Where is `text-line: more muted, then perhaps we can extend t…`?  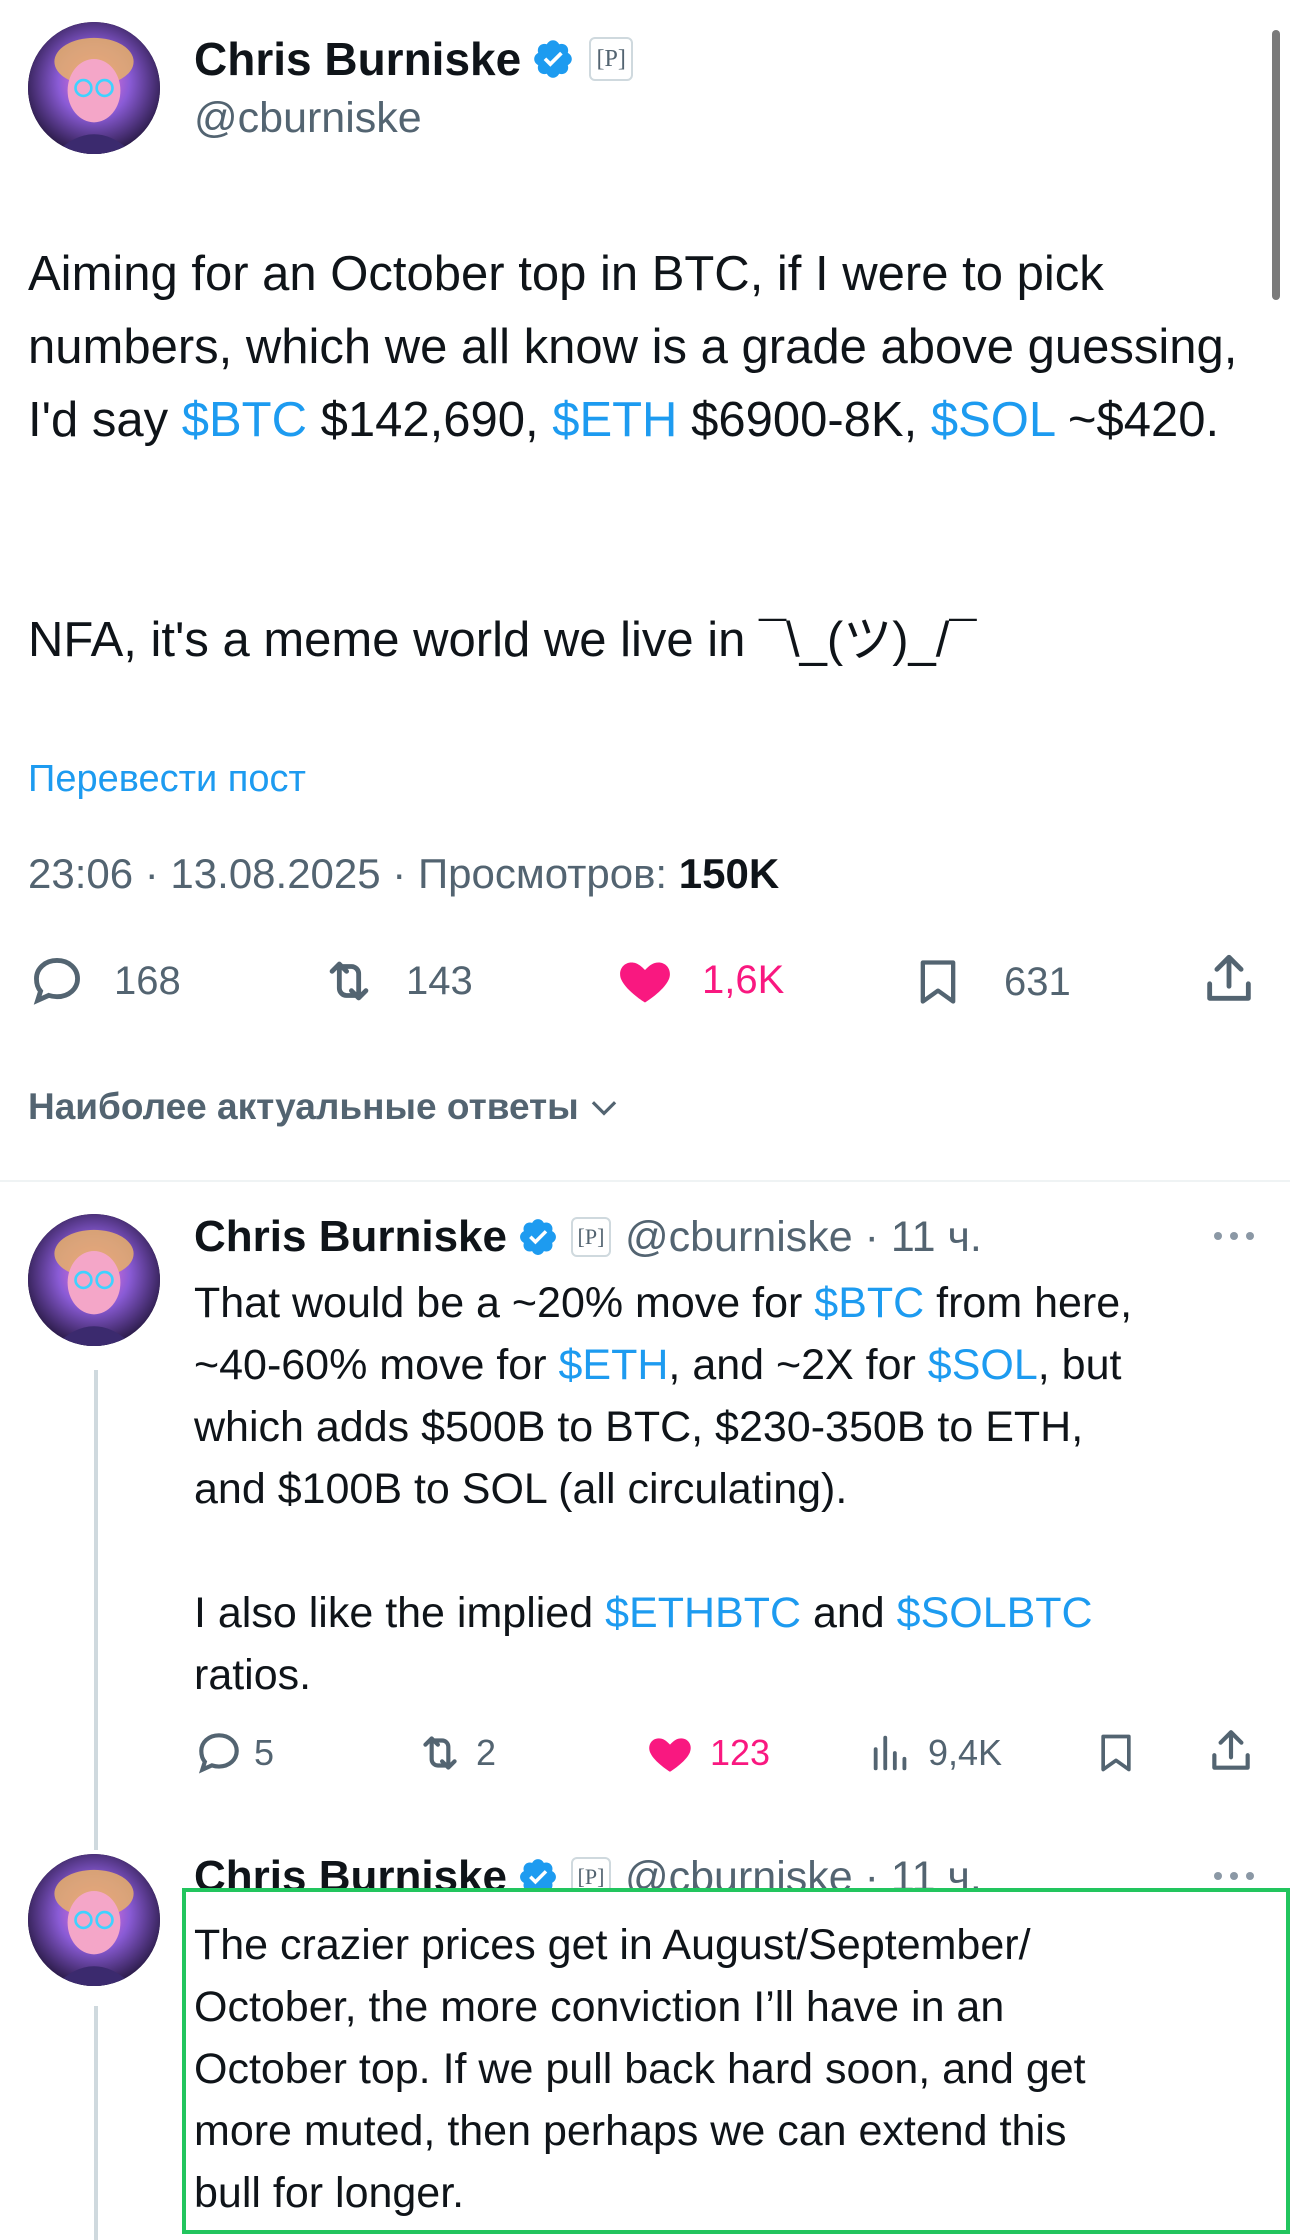 text-line: more muted, then perhaps we can extend t… is located at coordinates (630, 2131).